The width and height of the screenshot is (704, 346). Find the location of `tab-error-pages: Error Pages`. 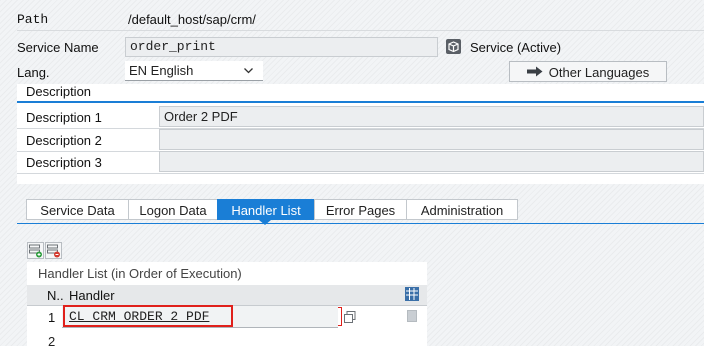

tab-error-pages: Error Pages is located at coordinates (360, 209).